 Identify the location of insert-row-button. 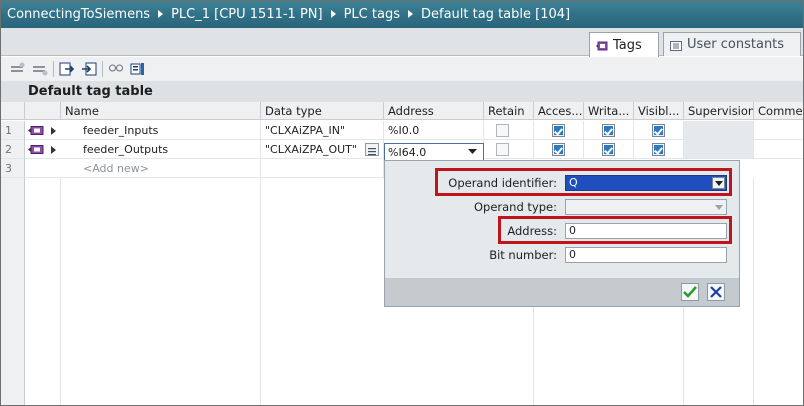
(18, 69).